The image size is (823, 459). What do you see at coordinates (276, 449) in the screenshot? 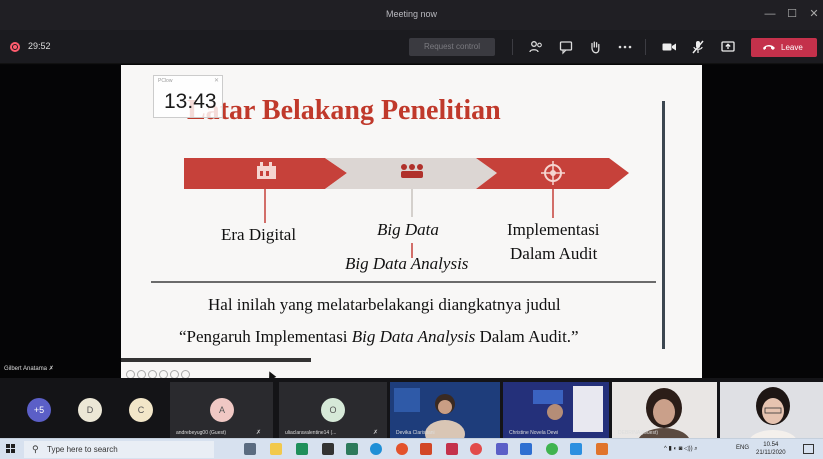
I see `file-explorer-icon` at bounding box center [276, 449].